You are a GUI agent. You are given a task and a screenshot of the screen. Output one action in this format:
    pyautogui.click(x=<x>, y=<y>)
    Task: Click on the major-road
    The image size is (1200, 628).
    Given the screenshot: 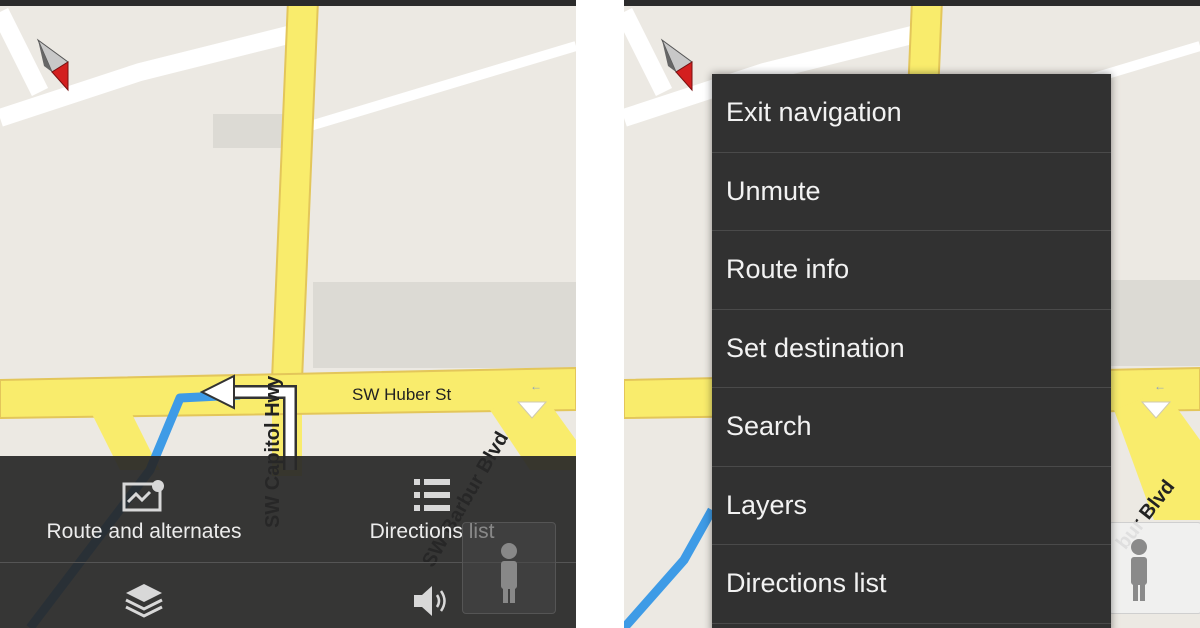 What is the action you would take?
    pyautogui.click(x=295, y=190)
    